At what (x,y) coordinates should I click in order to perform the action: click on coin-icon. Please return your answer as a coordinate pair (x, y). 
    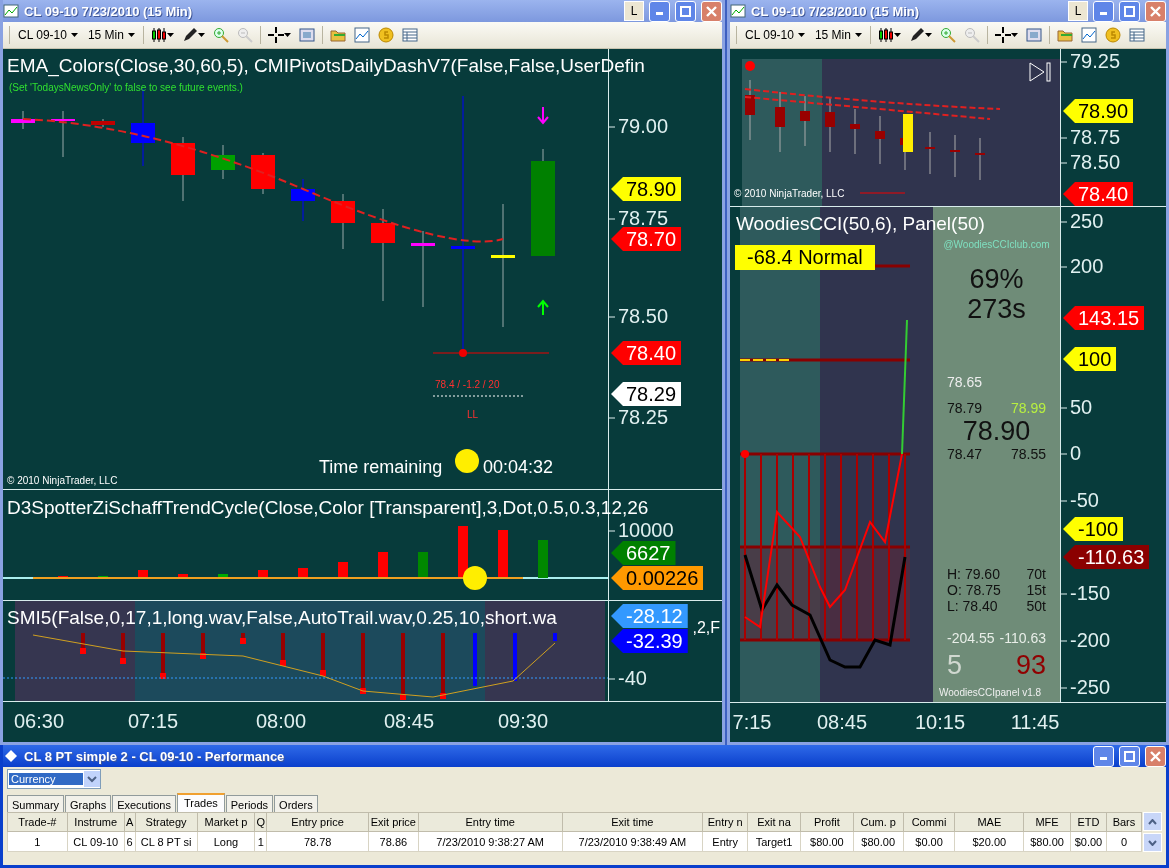
    Looking at the image, I should click on (385, 35).